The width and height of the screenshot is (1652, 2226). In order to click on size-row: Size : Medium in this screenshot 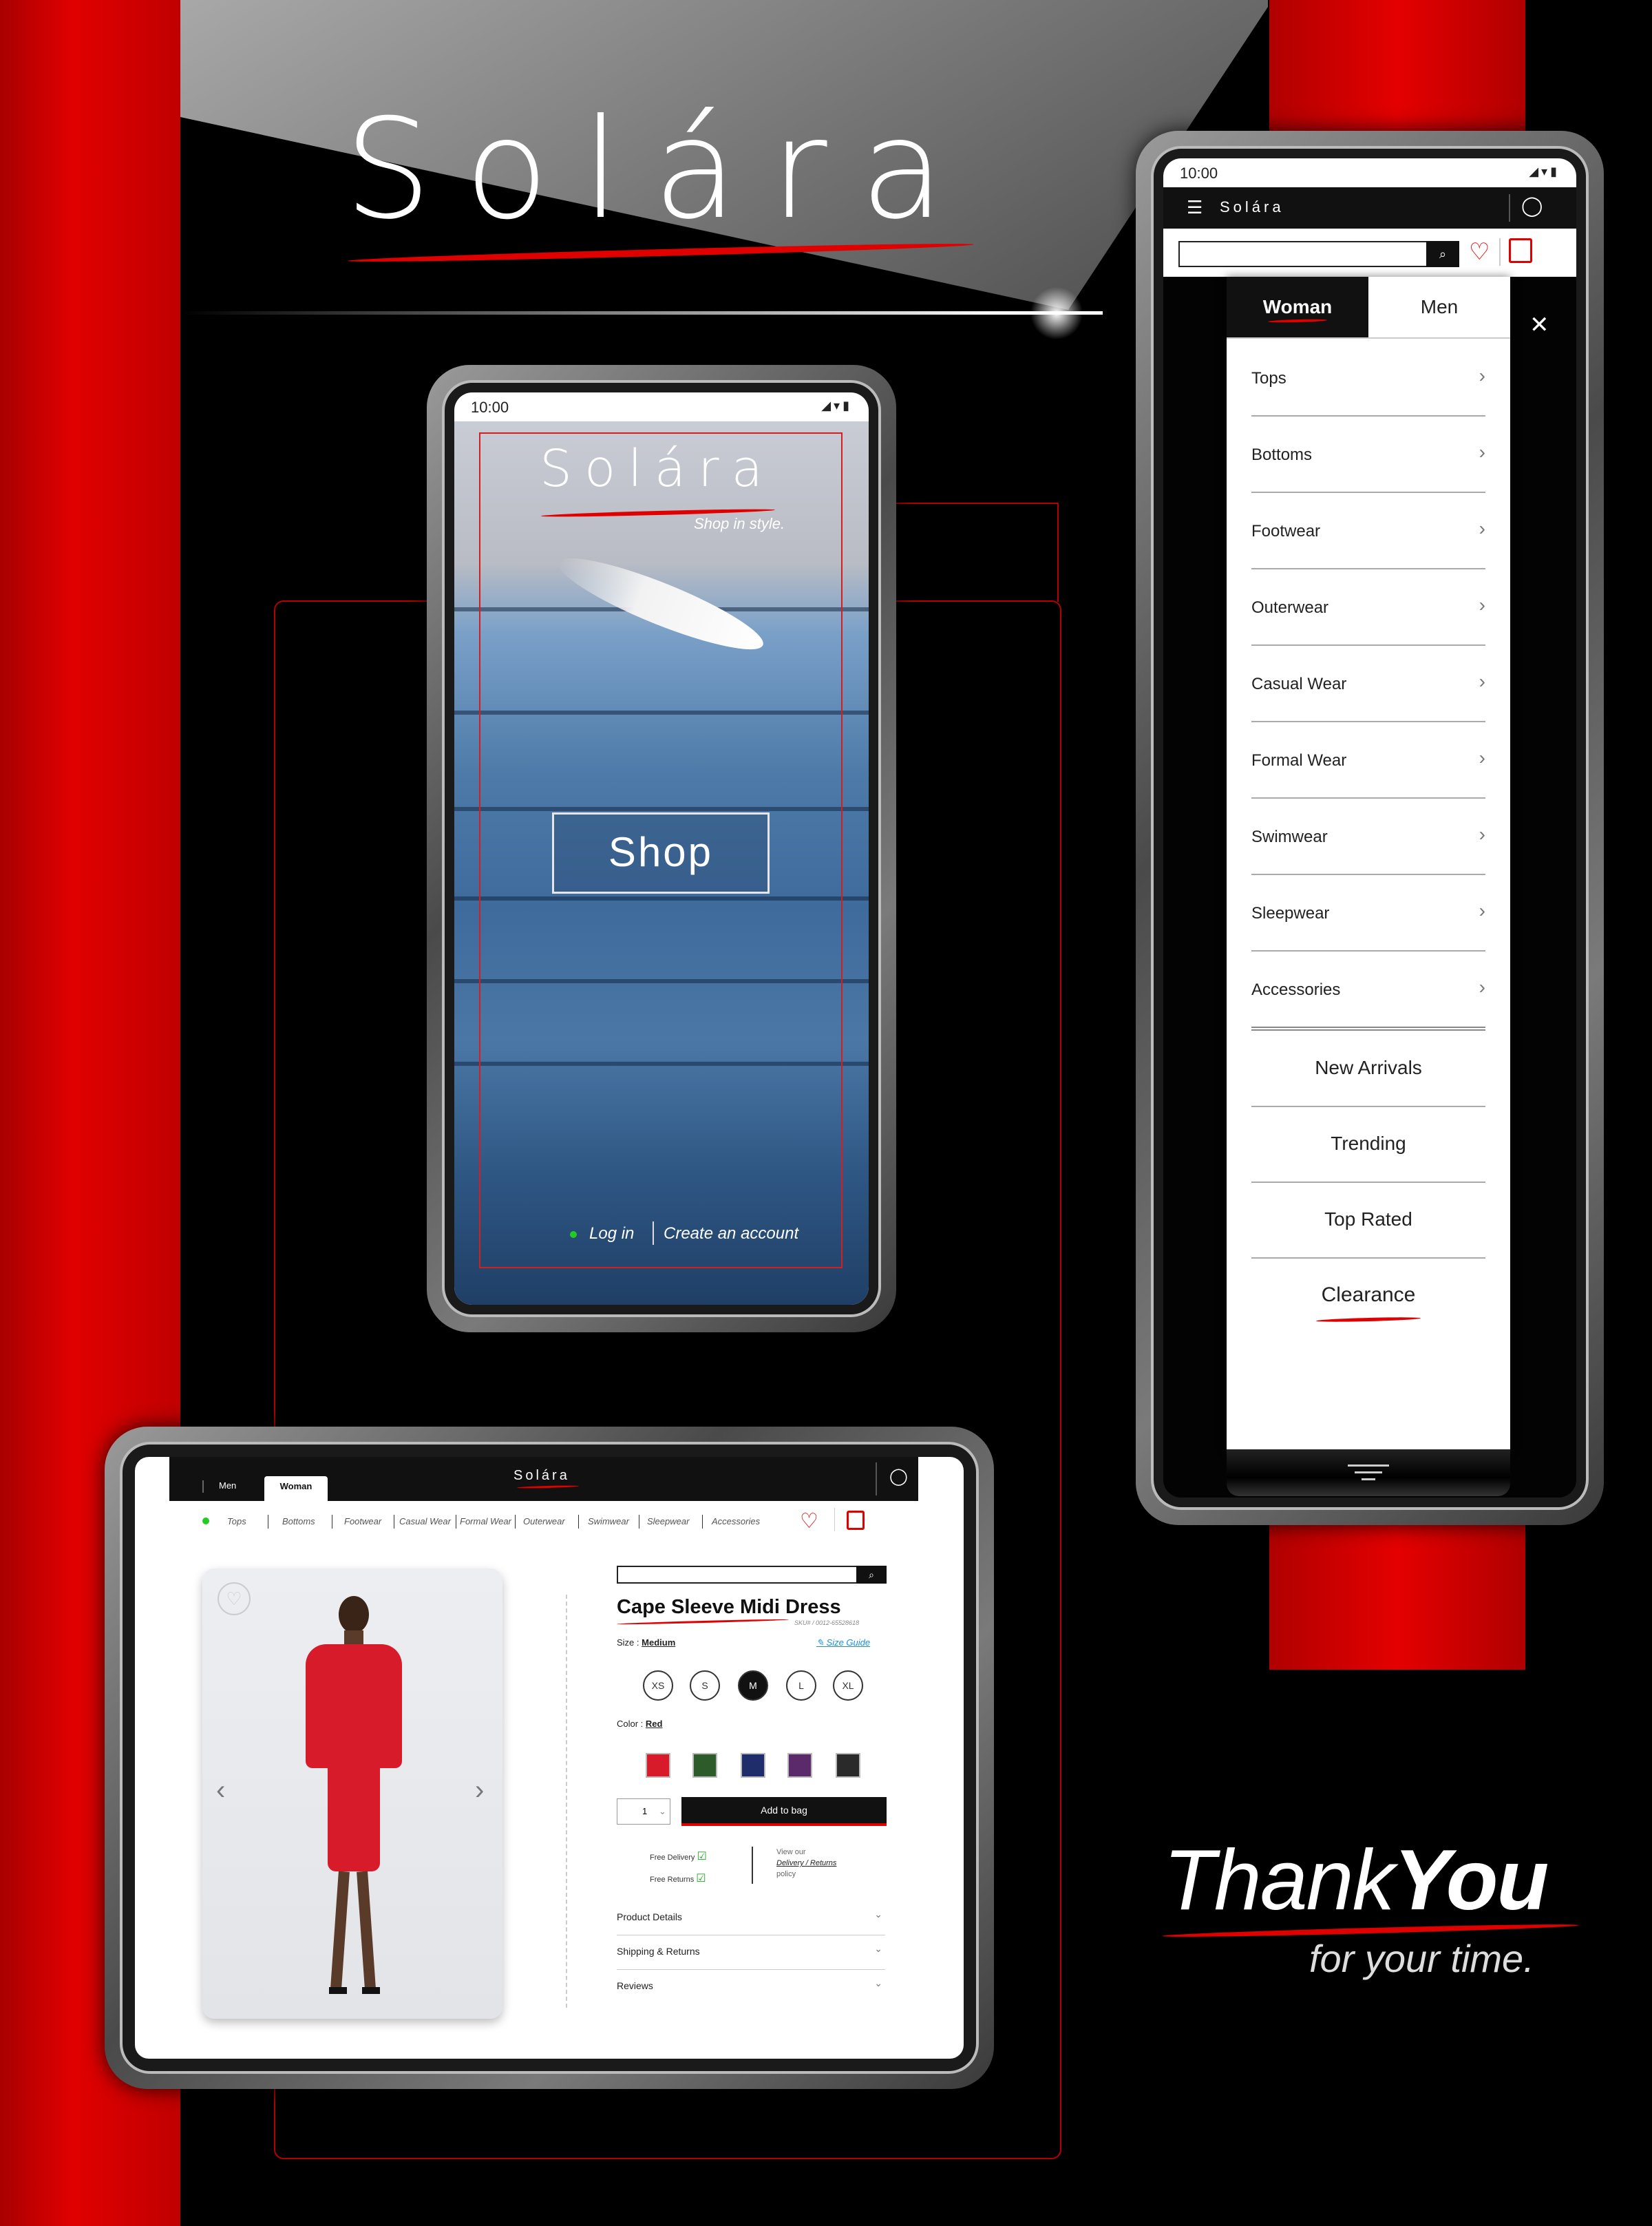, I will do `click(646, 1642)`.